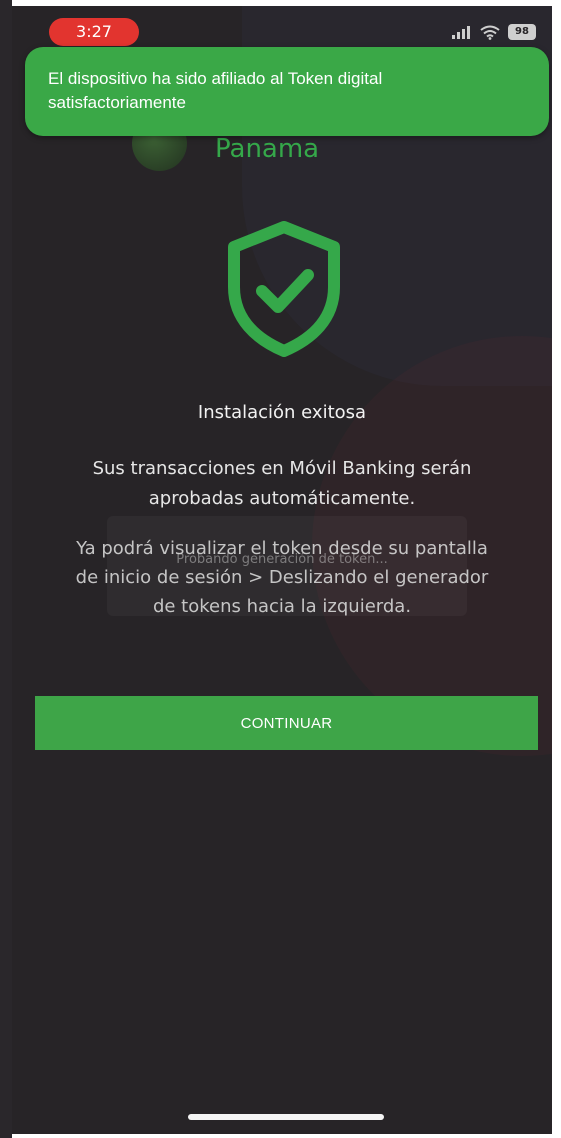  I want to click on brand-name: Panama, so click(267, 149).